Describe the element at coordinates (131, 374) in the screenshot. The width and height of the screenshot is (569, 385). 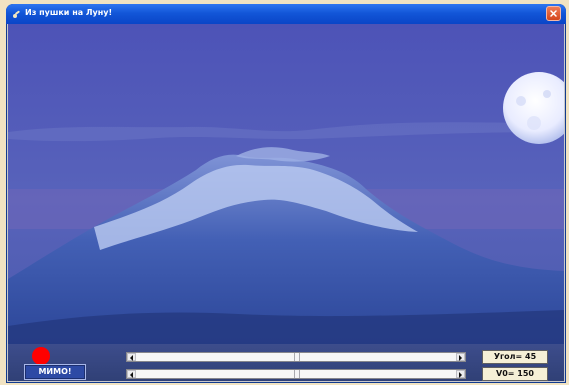
I see `speed-slider-left-arrow` at that location.